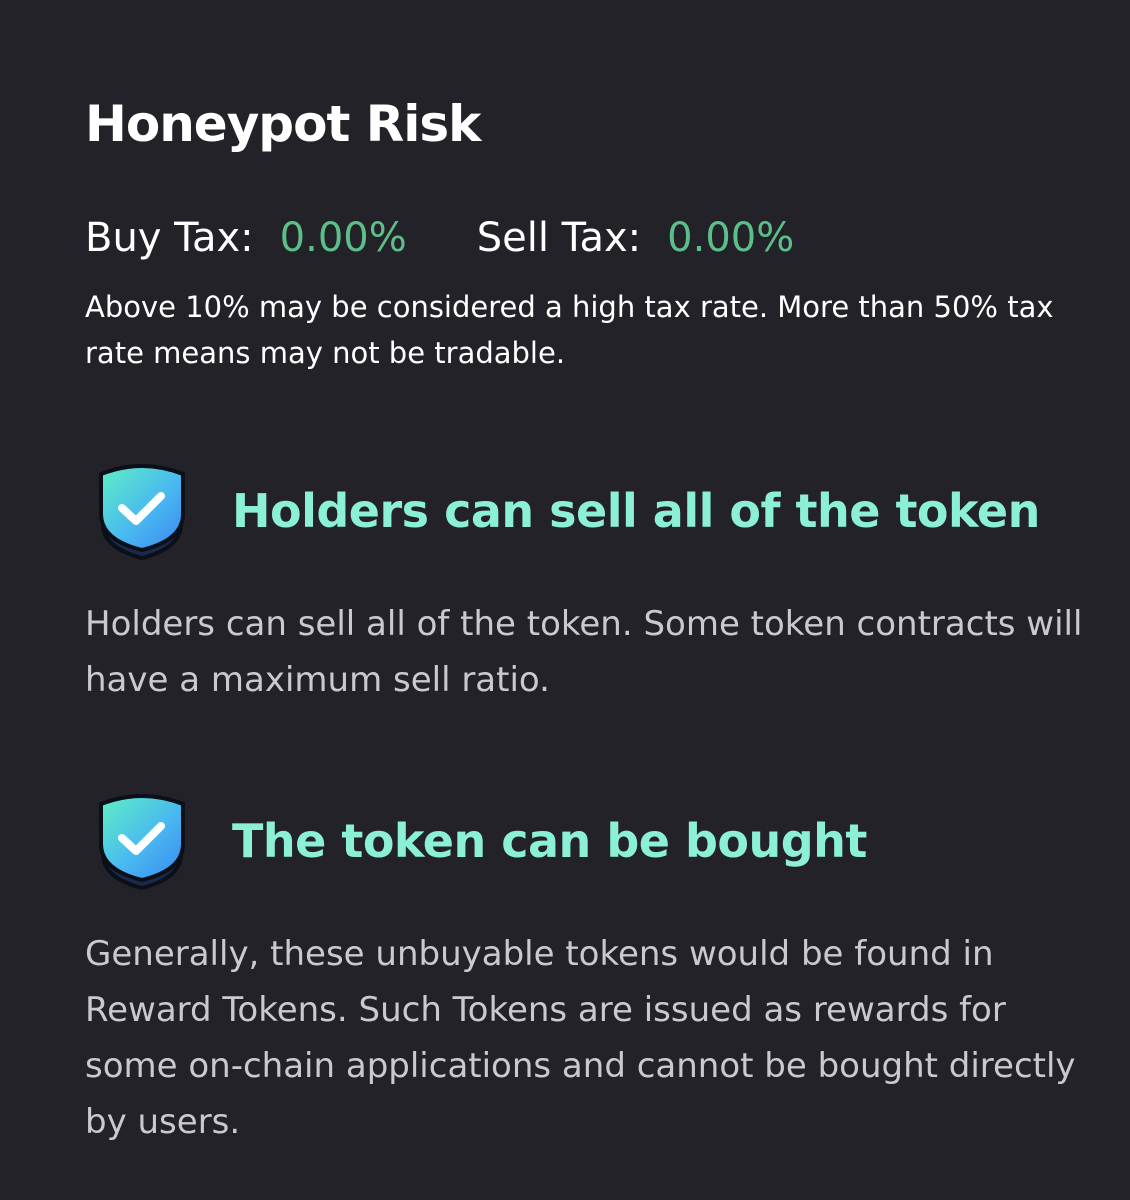 This screenshot has height=1200, width=1130. I want to click on buy-tax: Buy Tax: 0.00%, so click(246, 238).